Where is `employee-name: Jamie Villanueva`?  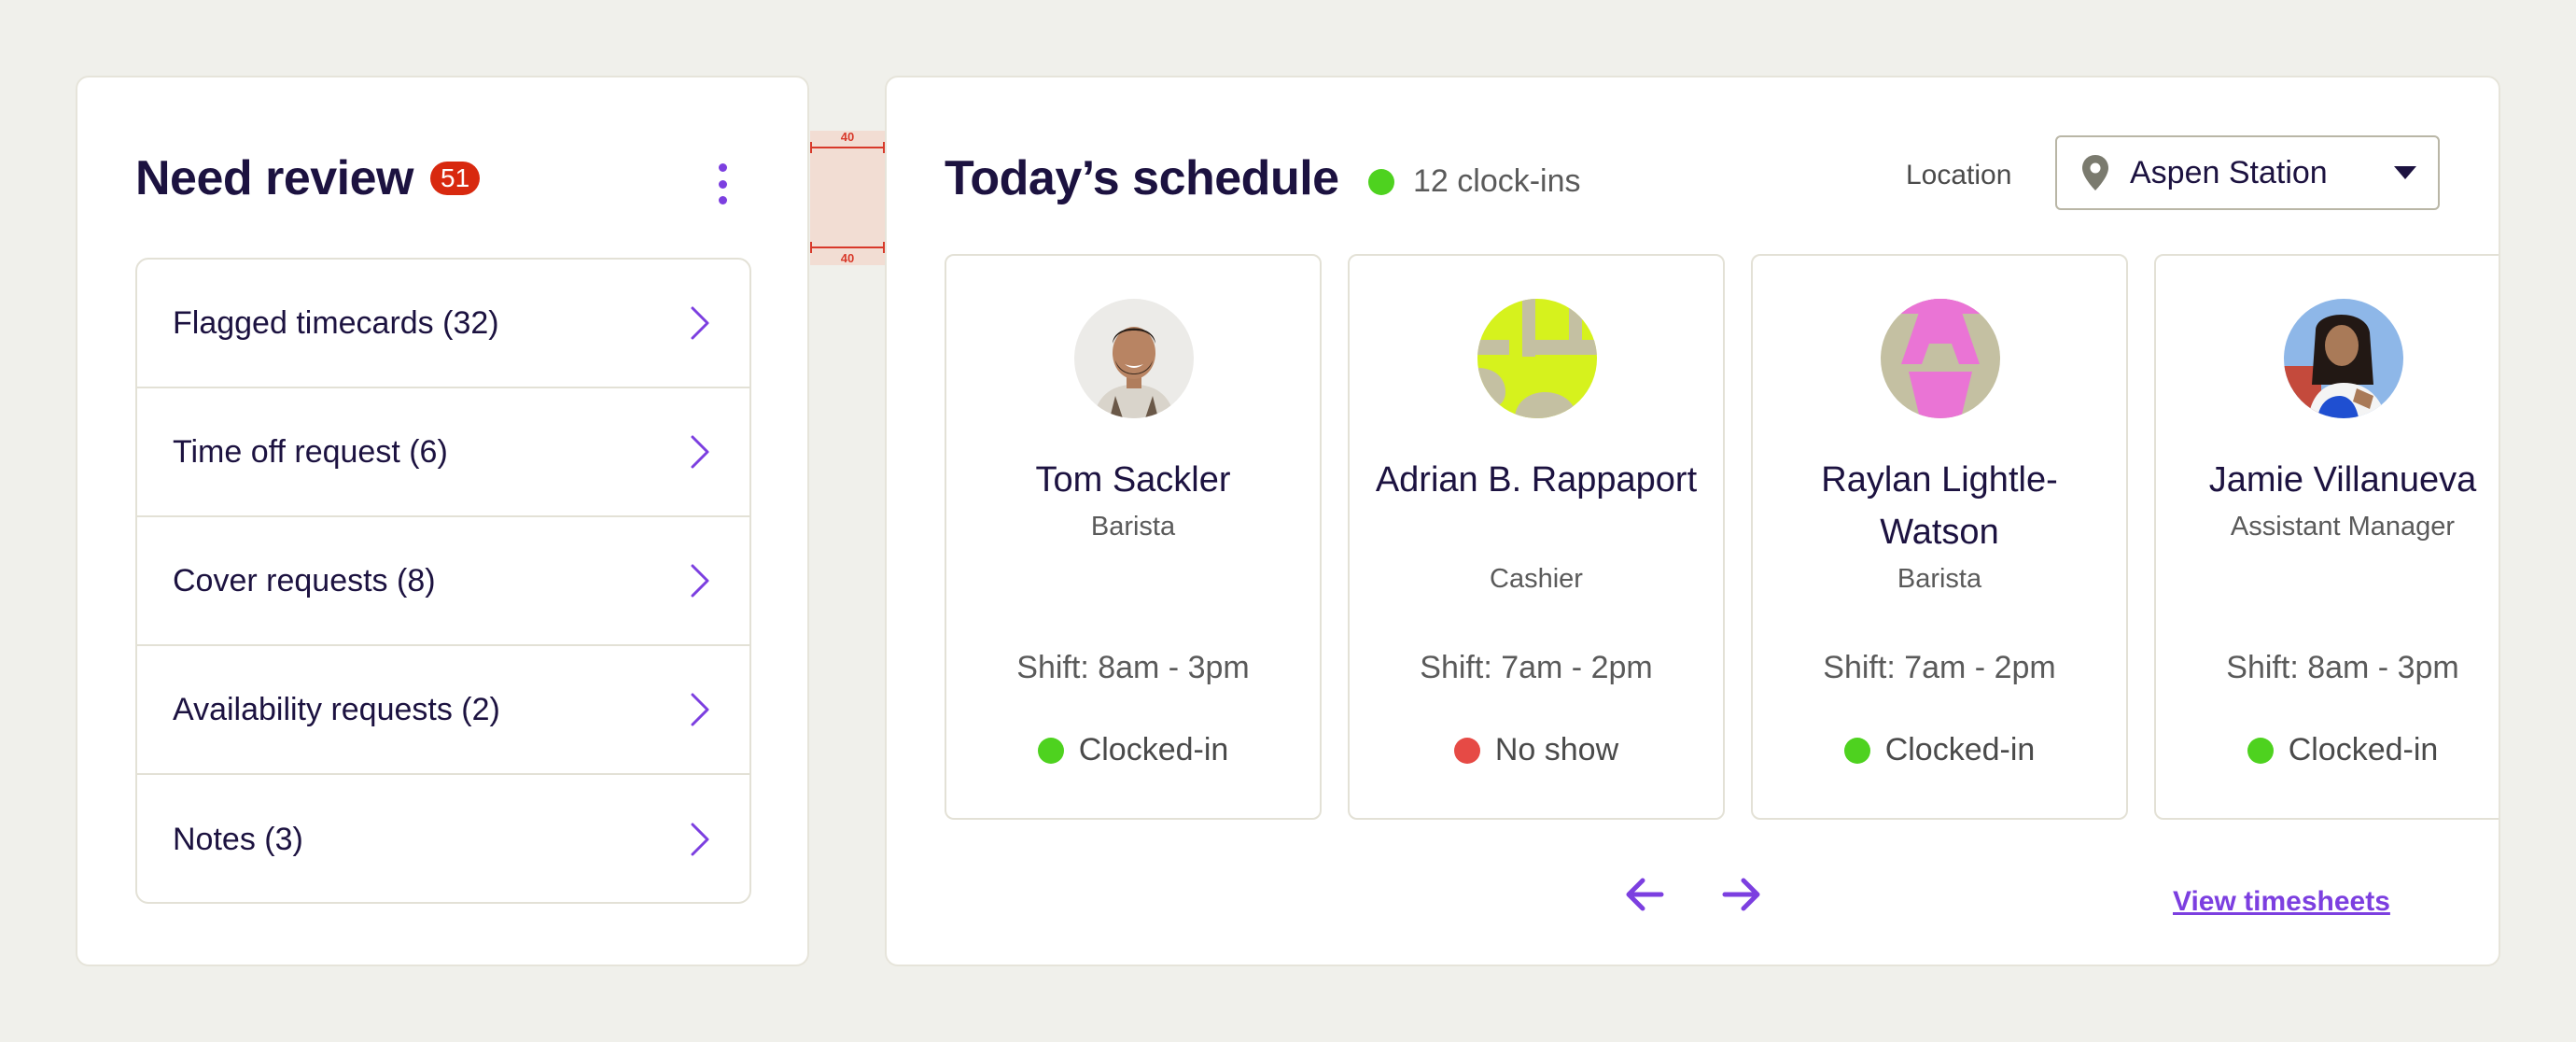 employee-name: Jamie Villanueva is located at coordinates (2342, 480).